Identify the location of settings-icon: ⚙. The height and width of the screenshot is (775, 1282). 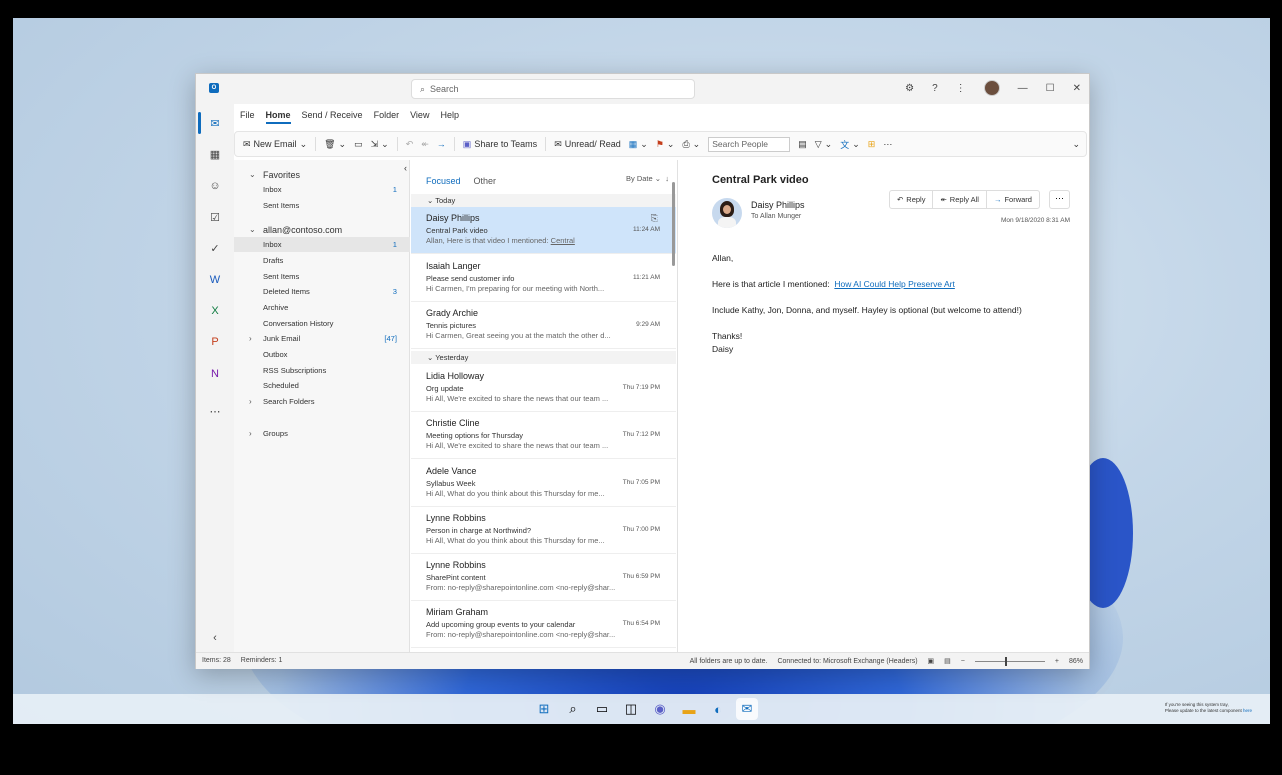
(909, 88).